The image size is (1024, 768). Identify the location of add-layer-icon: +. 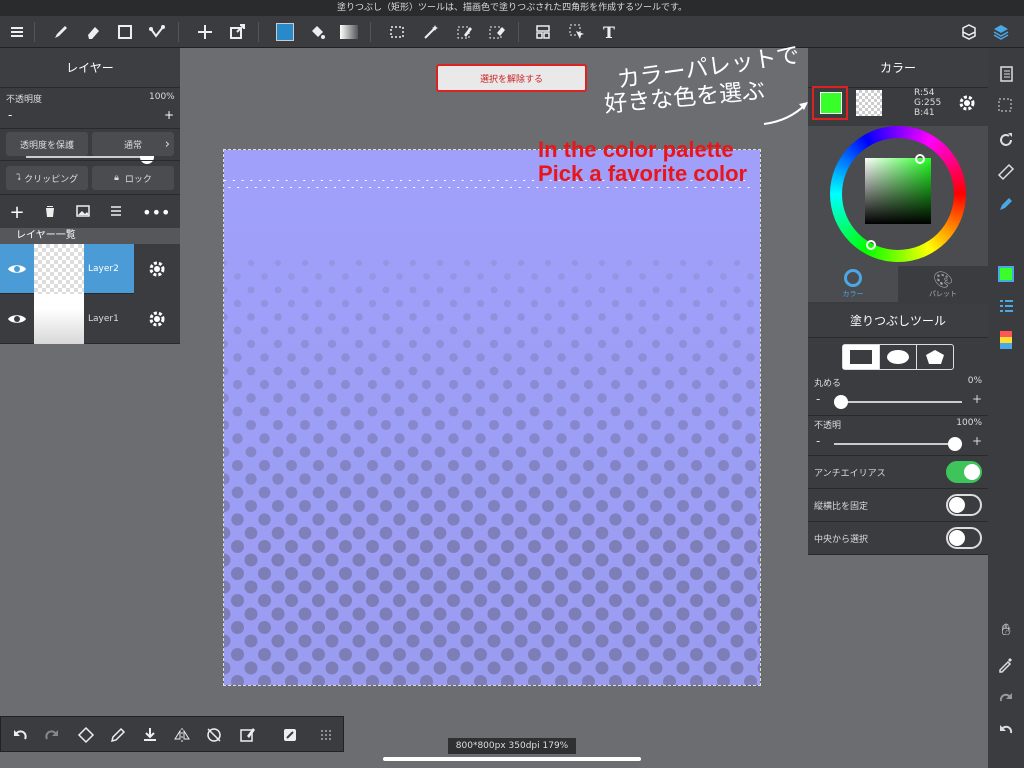
(16, 212).